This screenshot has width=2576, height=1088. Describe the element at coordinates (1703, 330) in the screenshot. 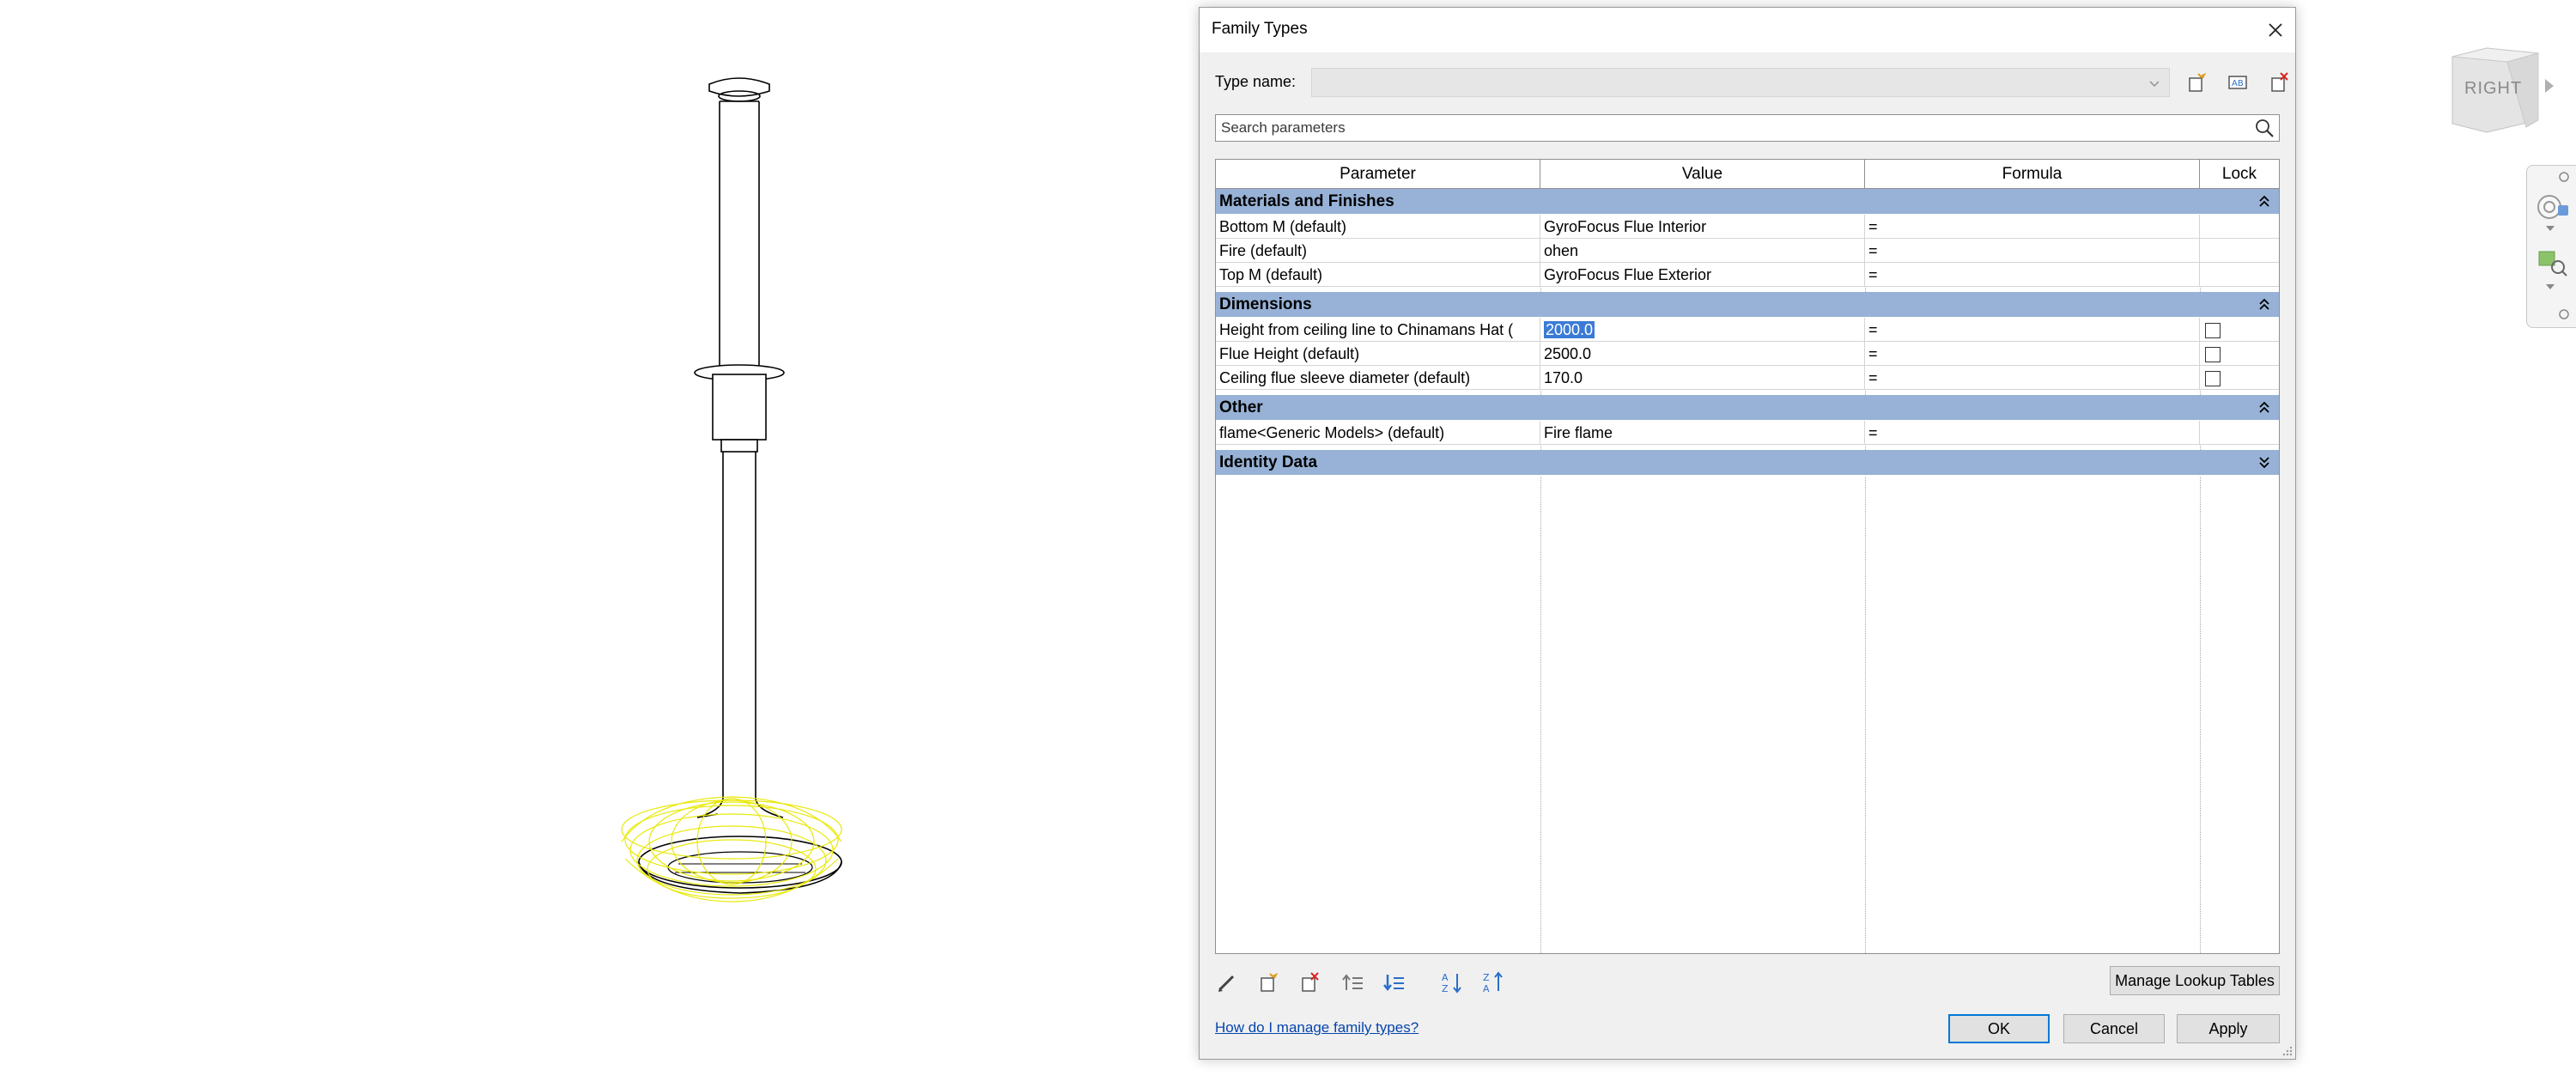

I see `parameter-value-input: 2000.0` at that location.